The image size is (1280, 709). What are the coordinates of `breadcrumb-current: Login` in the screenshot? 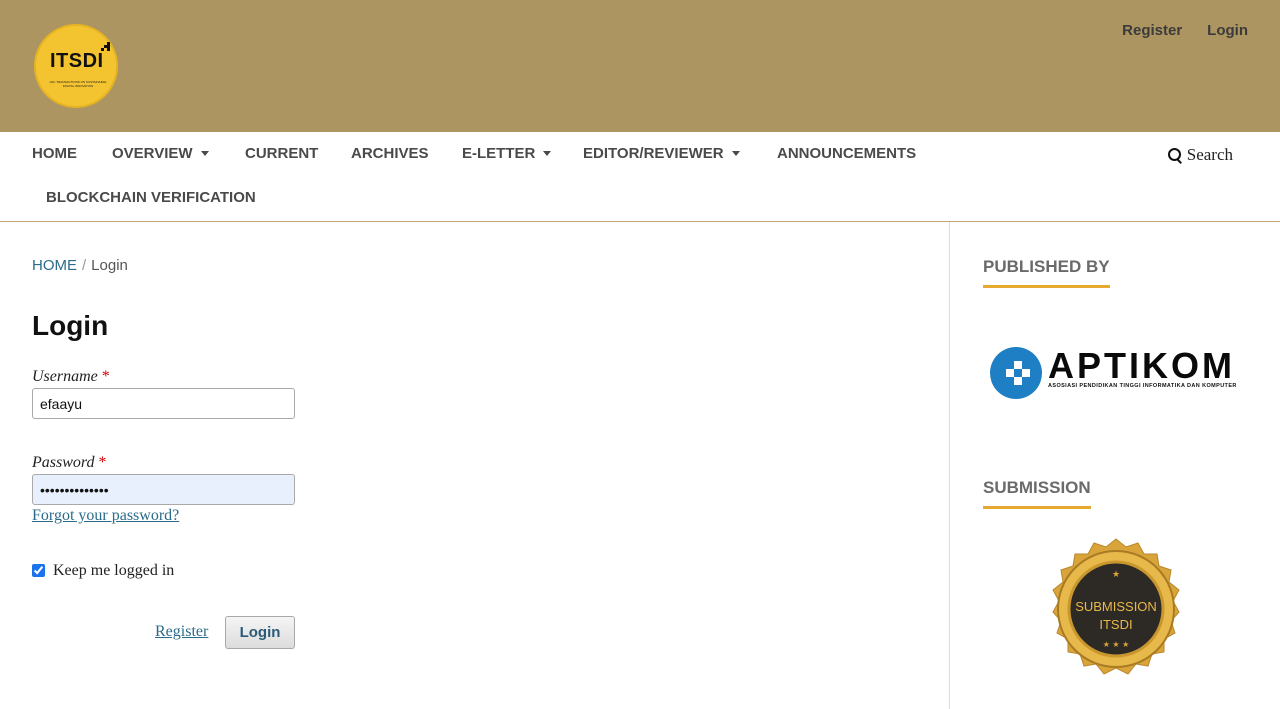 It's located at (109, 265).